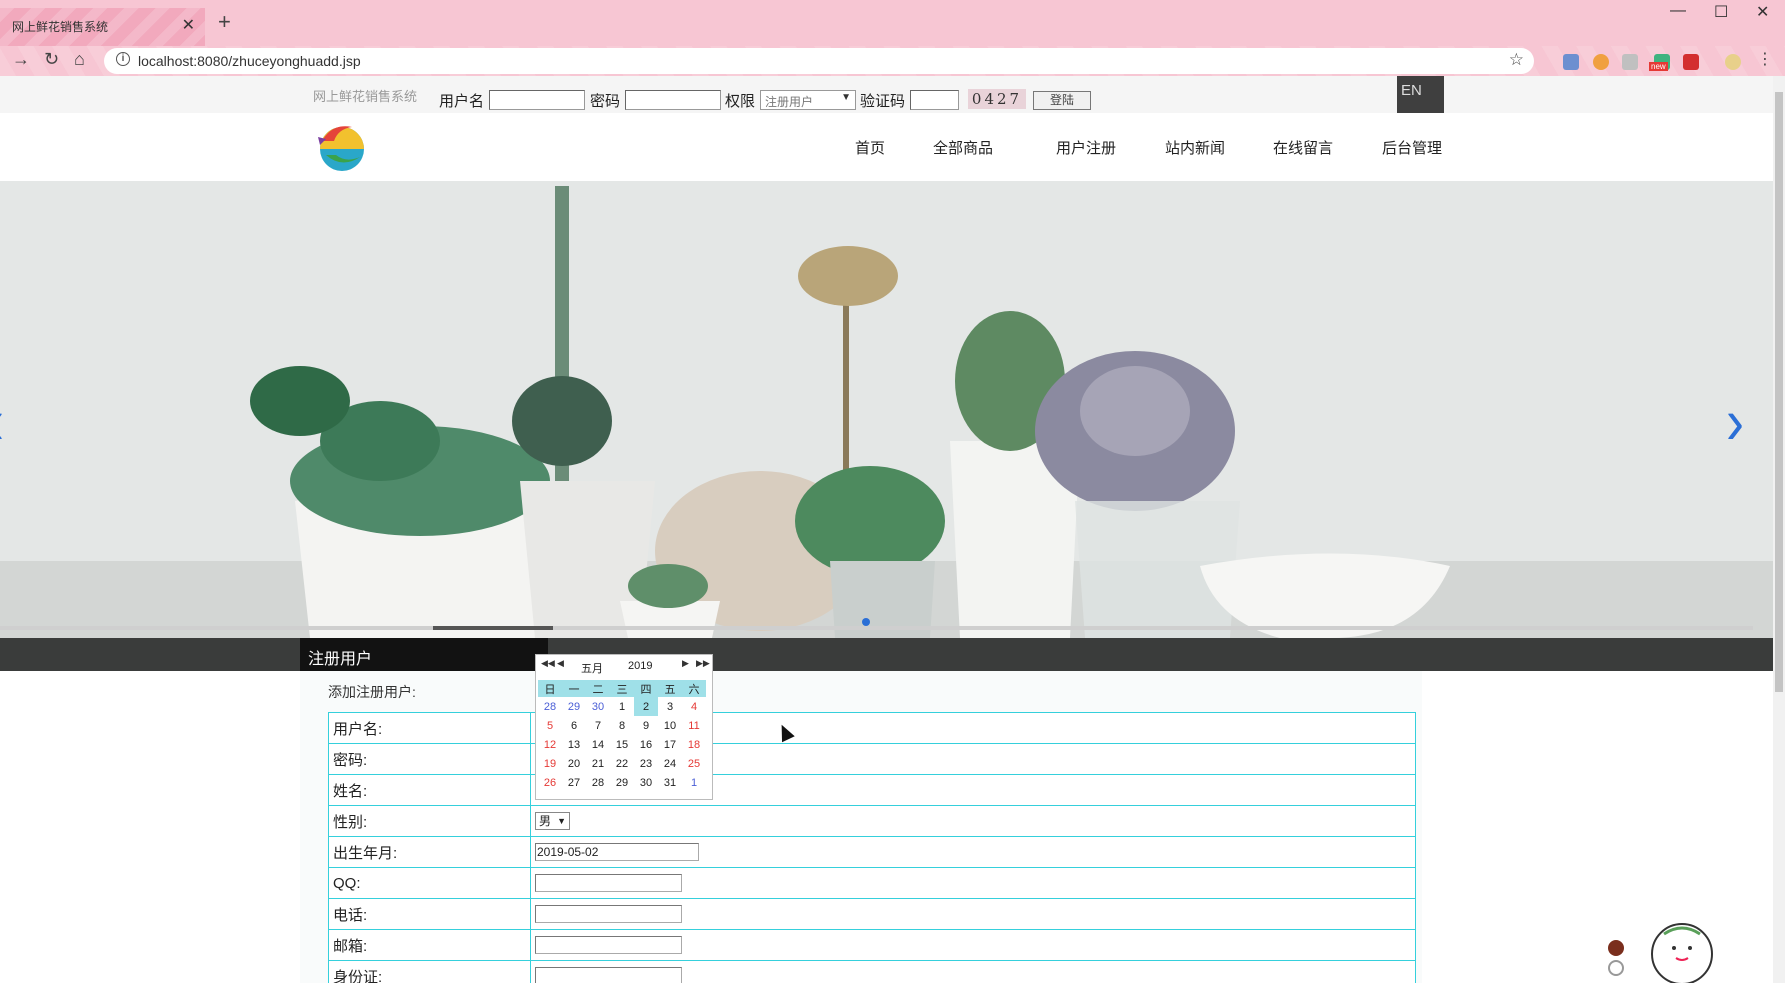 The image size is (1785, 983). I want to click on calendar-day: 13, so click(574, 744).